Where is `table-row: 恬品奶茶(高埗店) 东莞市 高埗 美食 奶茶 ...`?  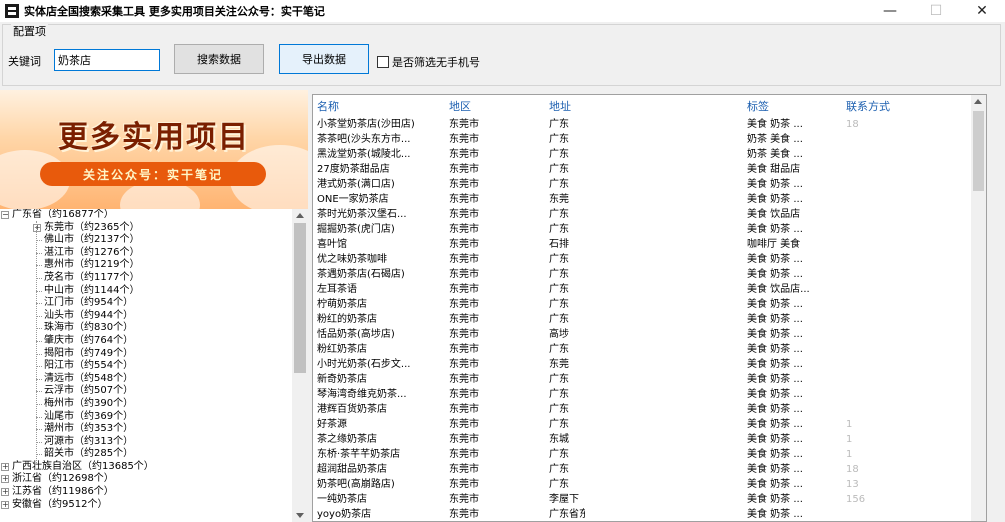
table-row: 恬品奶茶(高埗店) 东莞市 高埗 美食 奶茶 ... is located at coordinates (643, 334).